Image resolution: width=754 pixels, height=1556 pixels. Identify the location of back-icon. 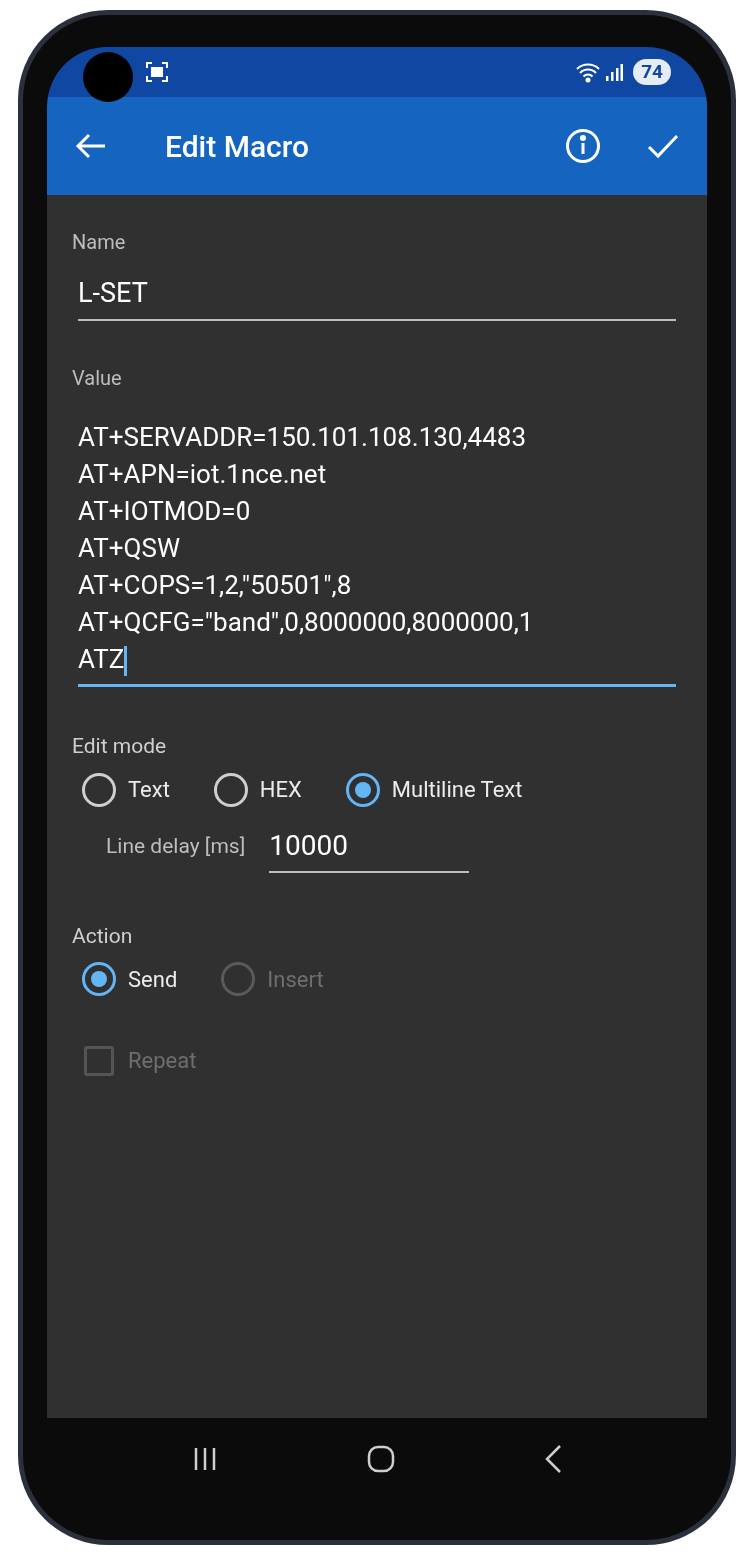
(553, 1459).